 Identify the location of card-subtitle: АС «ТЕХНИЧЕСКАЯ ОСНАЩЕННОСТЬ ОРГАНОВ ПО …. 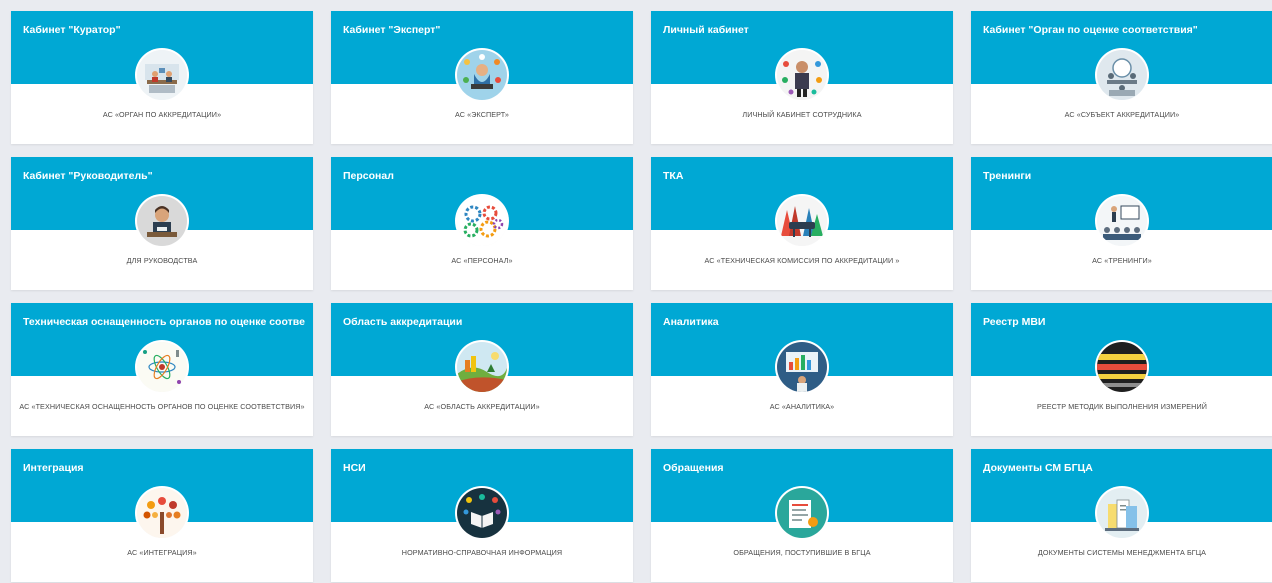
(162, 406).